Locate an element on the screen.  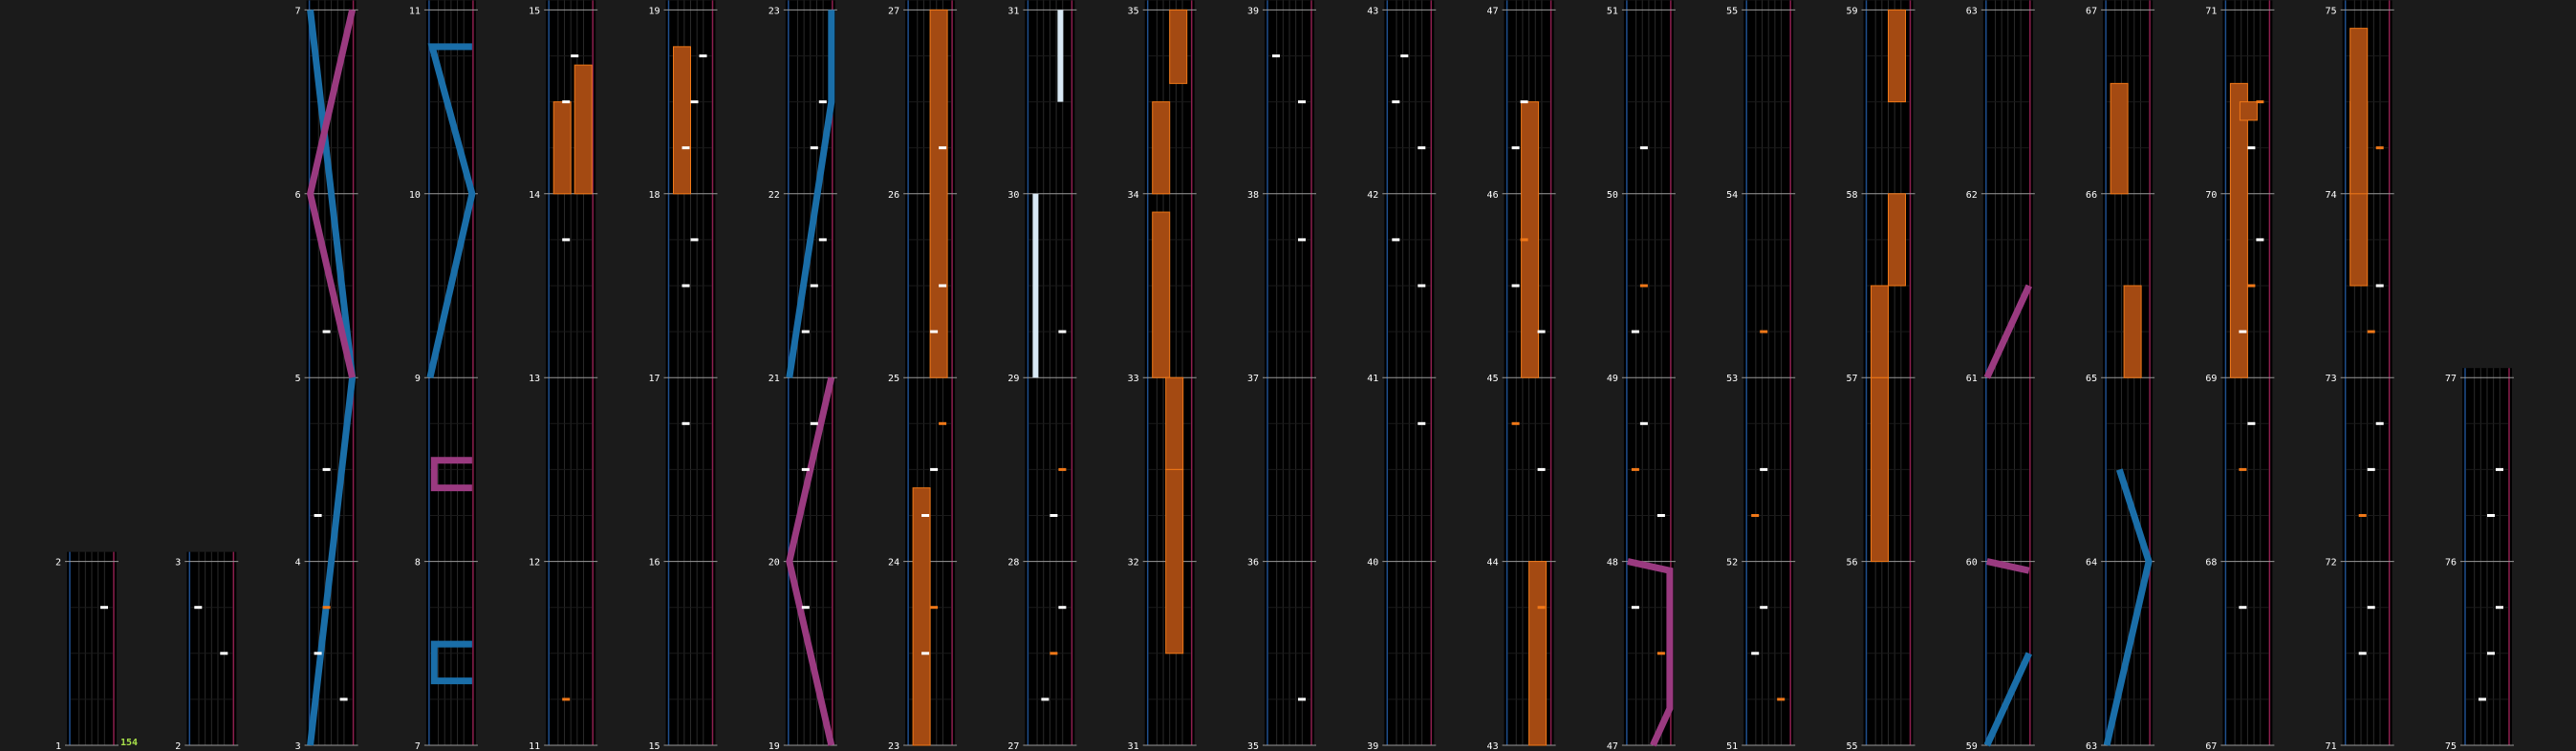
measure-number: 1 is located at coordinates (58, 746).